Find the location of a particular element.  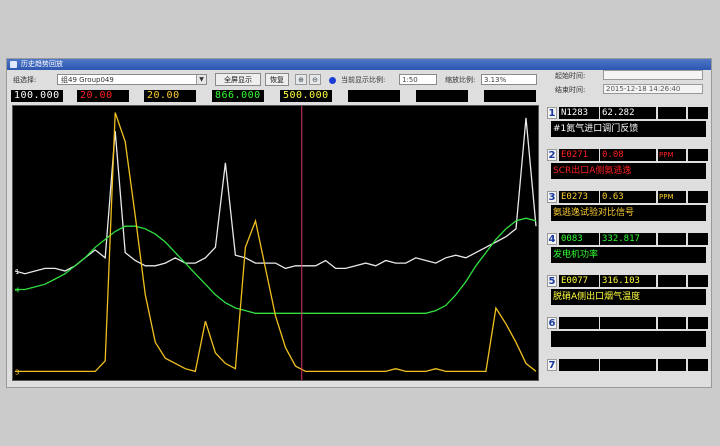

slot-name: 发电机功率 is located at coordinates (628, 255).